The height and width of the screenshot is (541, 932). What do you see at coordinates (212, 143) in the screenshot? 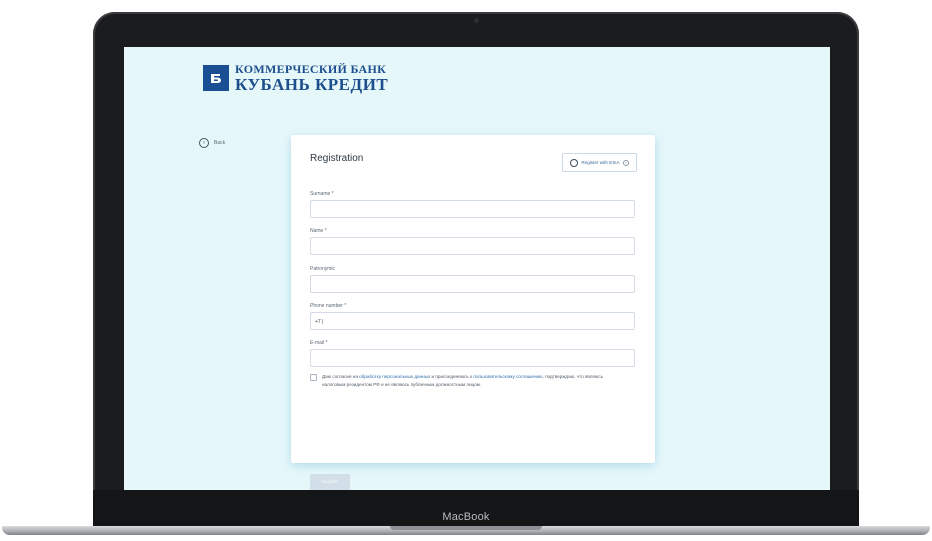
I see `back-button: ‹ Back` at bounding box center [212, 143].